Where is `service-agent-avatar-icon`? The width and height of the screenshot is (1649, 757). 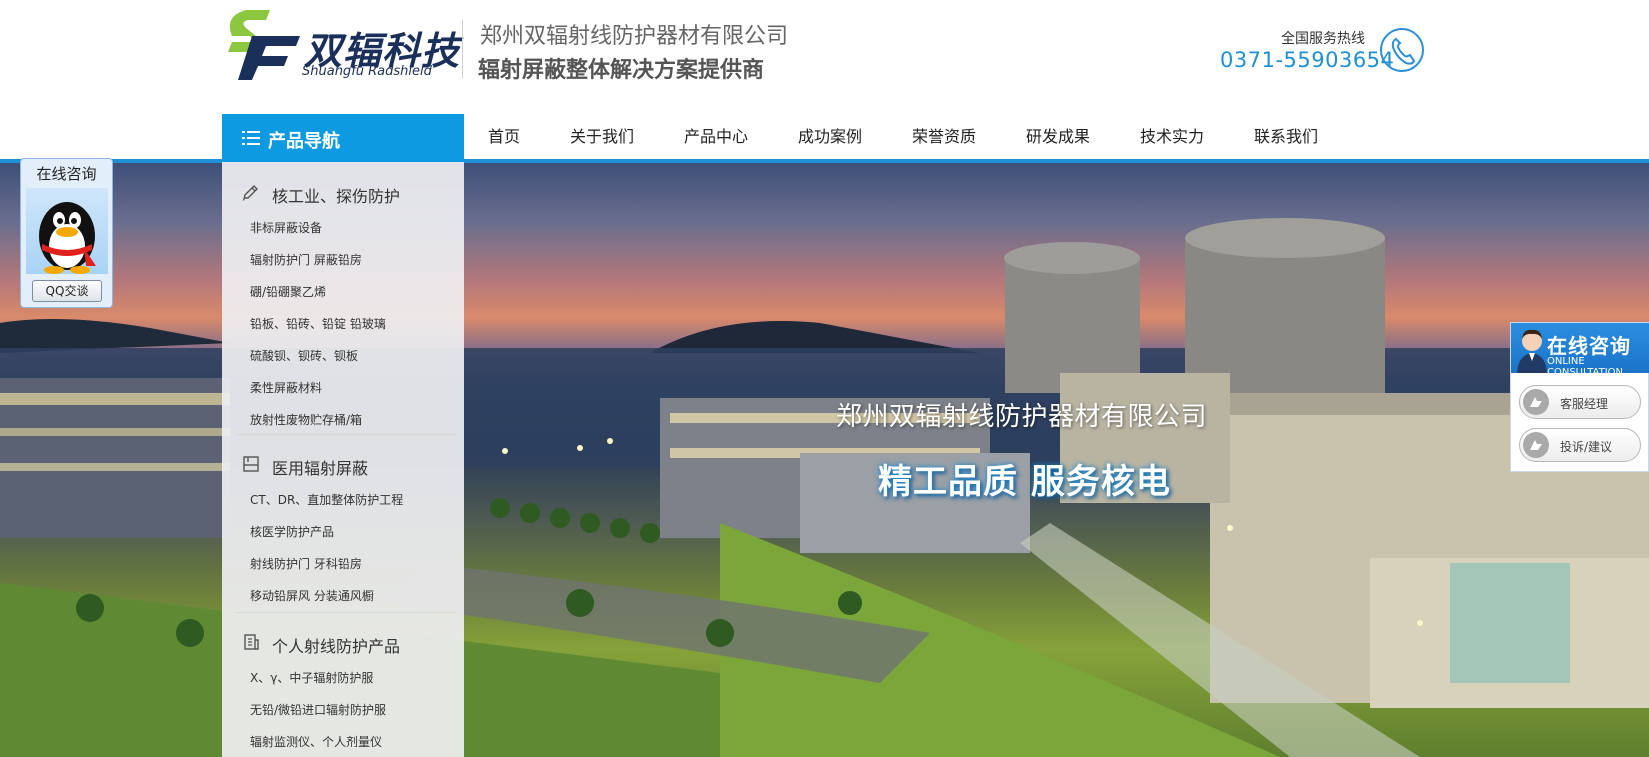 service-agent-avatar-icon is located at coordinates (1532, 351).